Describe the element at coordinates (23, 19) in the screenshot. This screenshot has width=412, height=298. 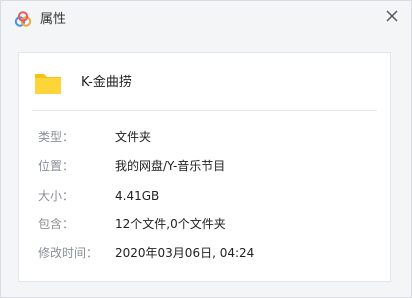
I see `baidu-netdisk-cloud-icon` at that location.